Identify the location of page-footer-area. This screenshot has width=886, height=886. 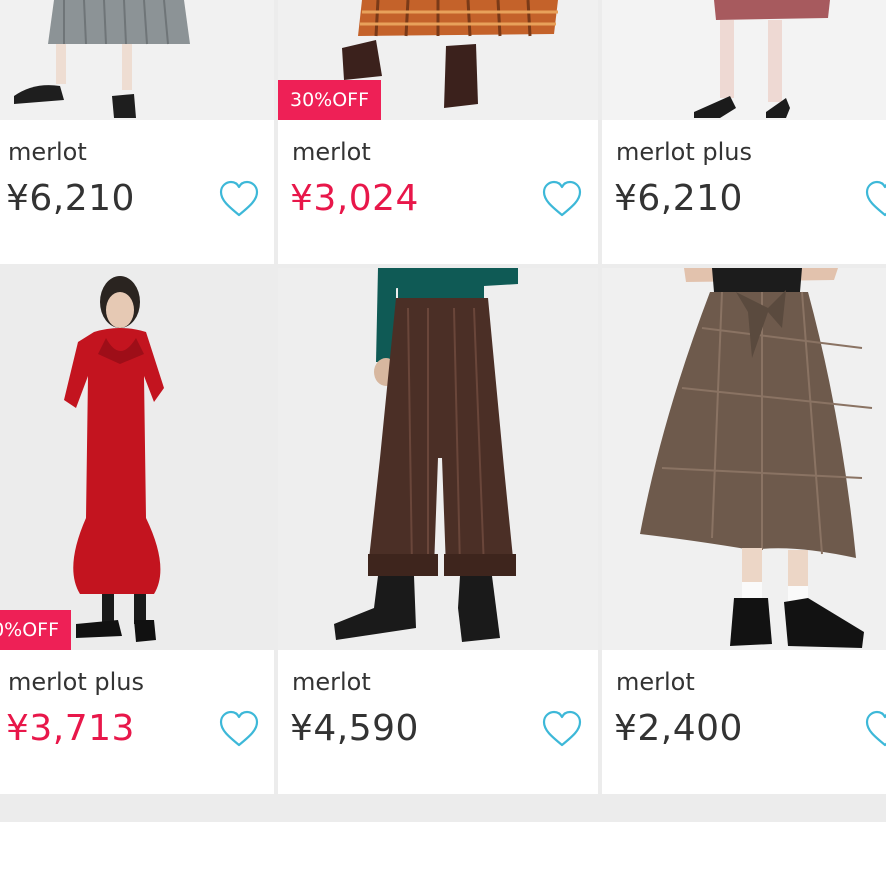
(443, 854).